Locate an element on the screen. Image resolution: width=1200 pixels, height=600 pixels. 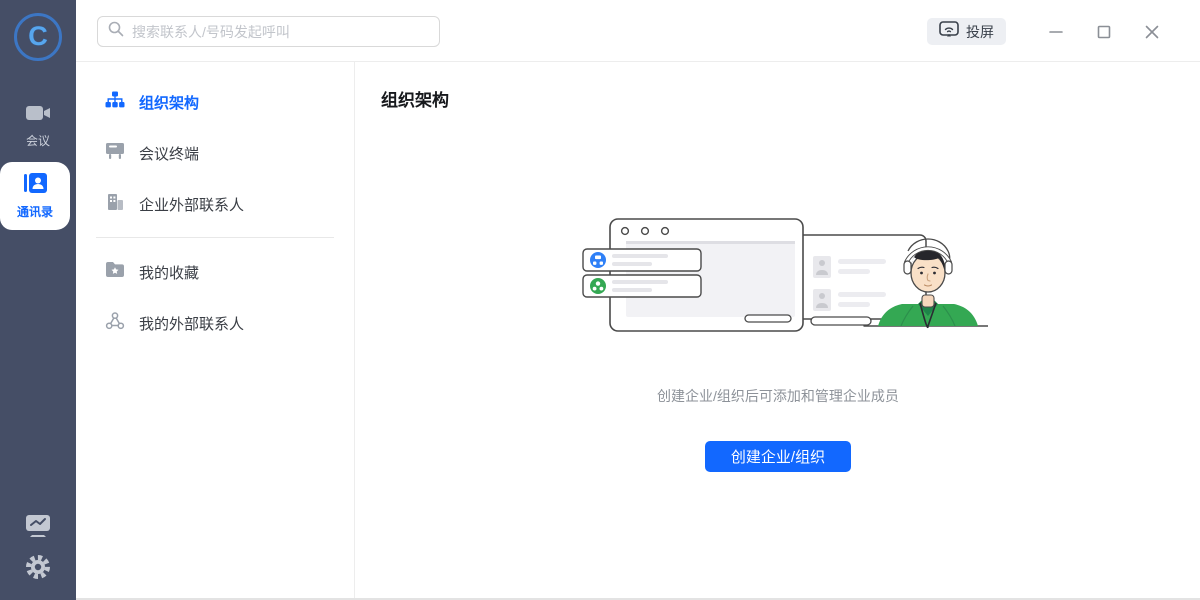
rail-item-stats is located at coordinates (38, 528).